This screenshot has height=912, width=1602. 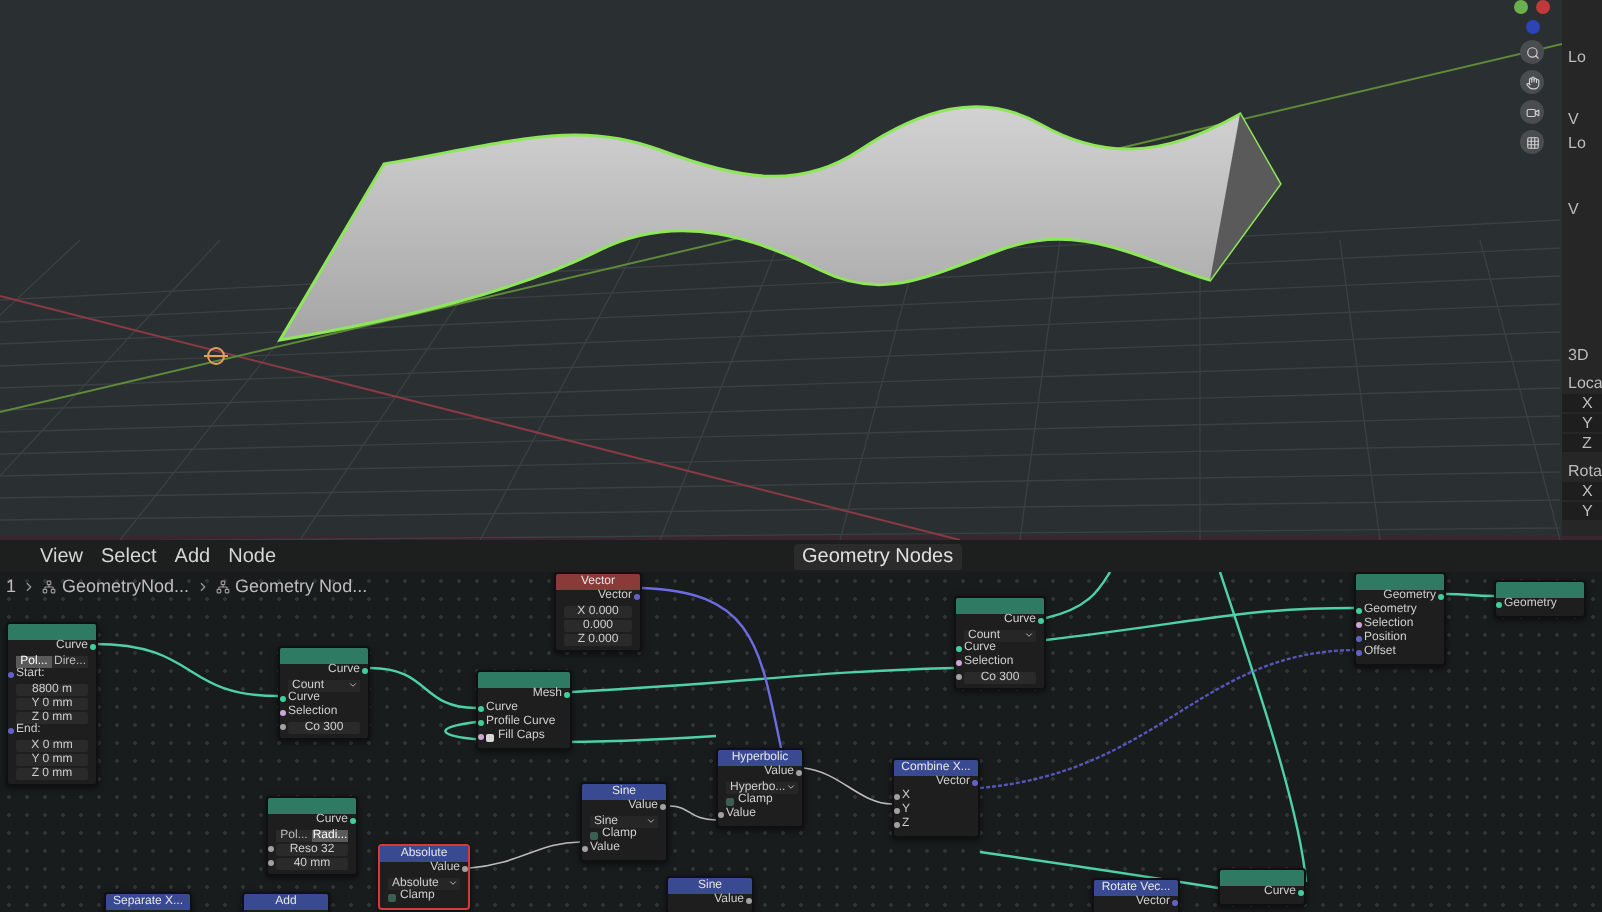 What do you see at coordinates (1532, 82) in the screenshot?
I see `hand-icon` at bounding box center [1532, 82].